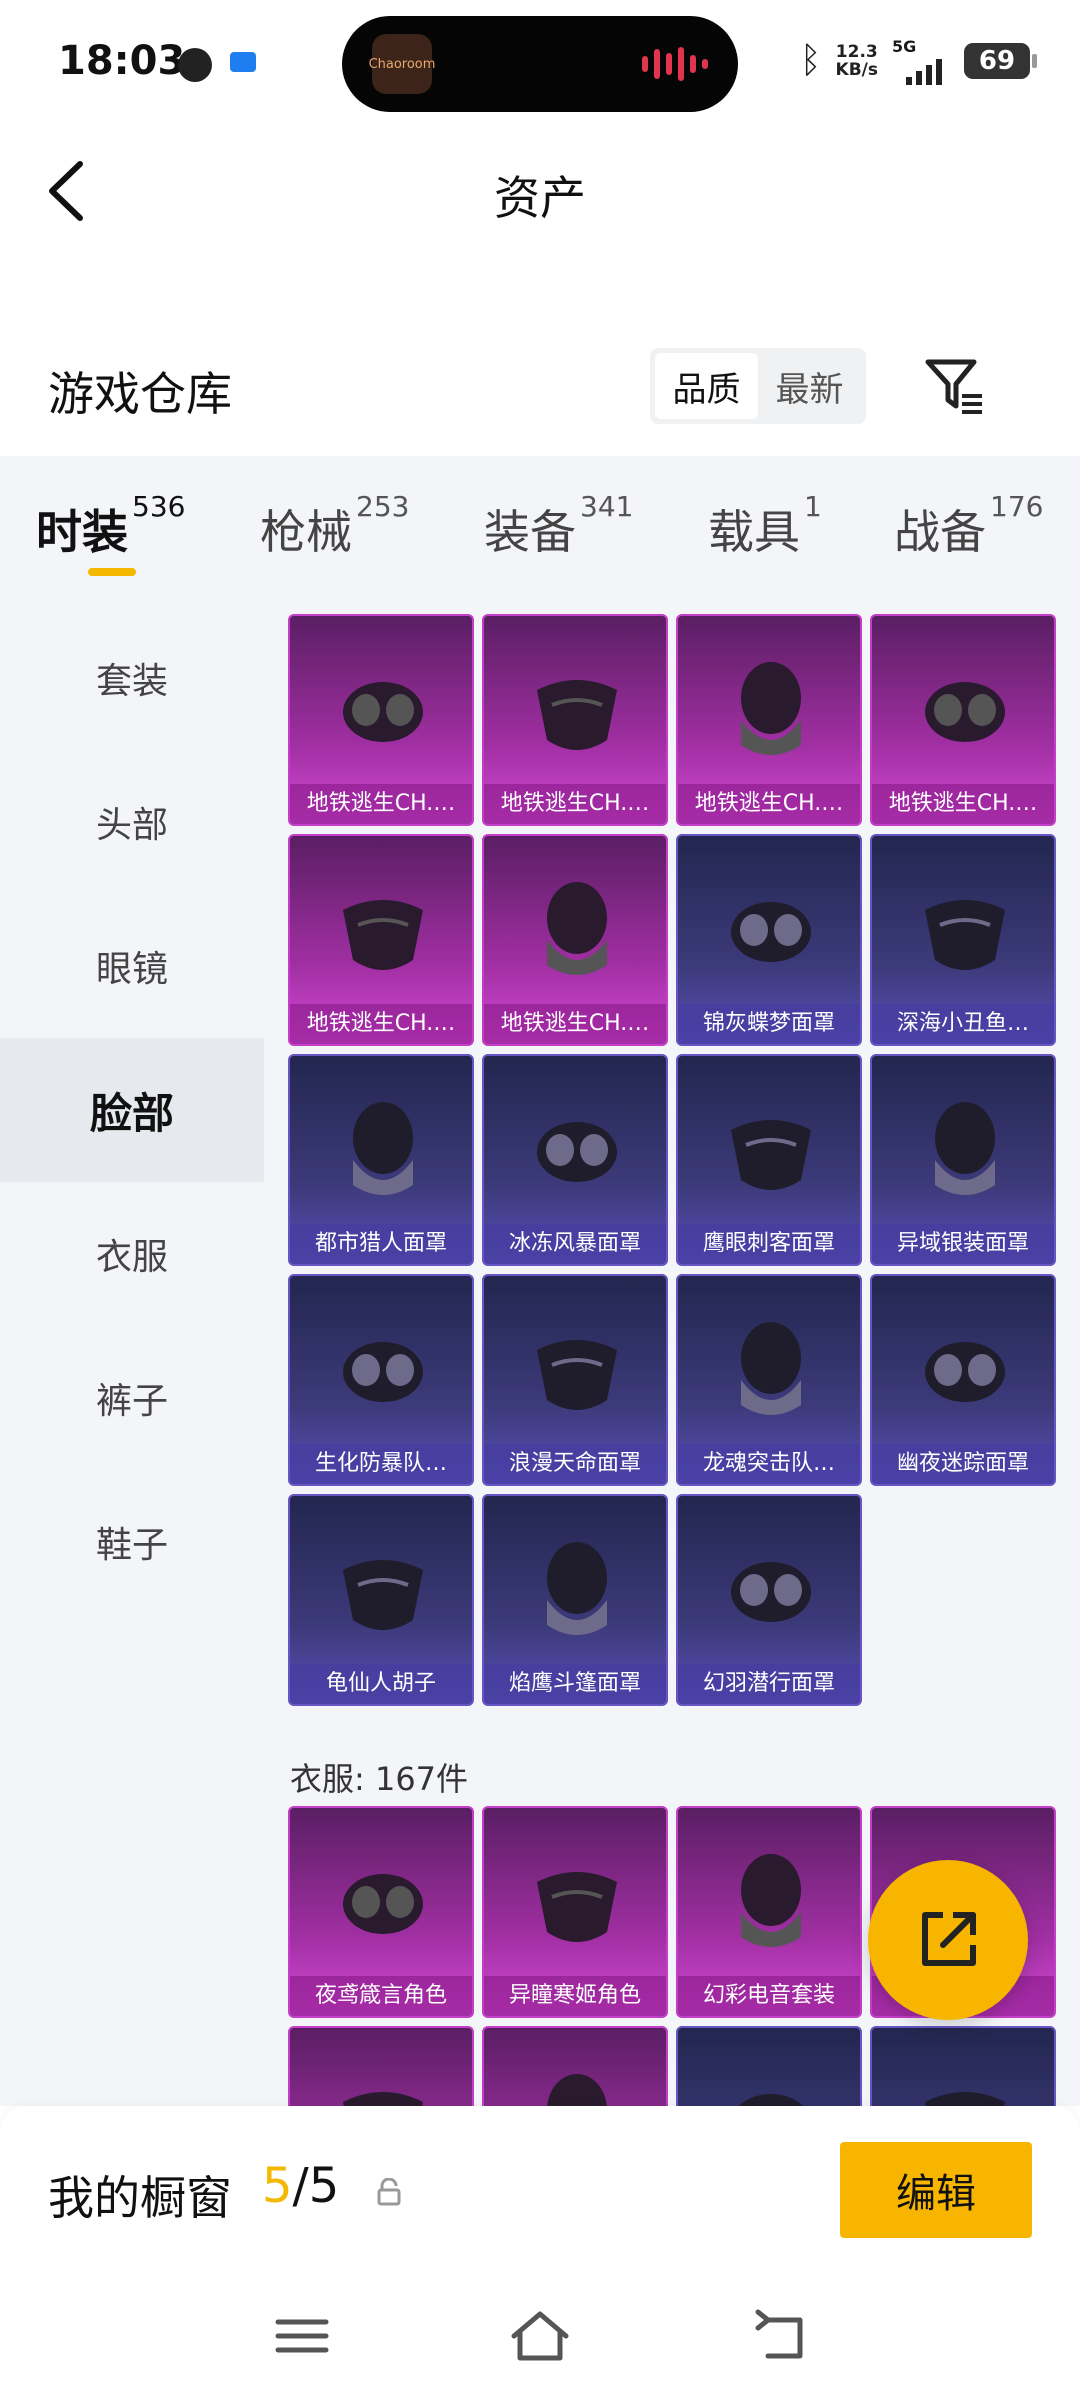 The image size is (1080, 2400). I want to click on item-card: 冰冻风暴面罩, so click(575, 1160).